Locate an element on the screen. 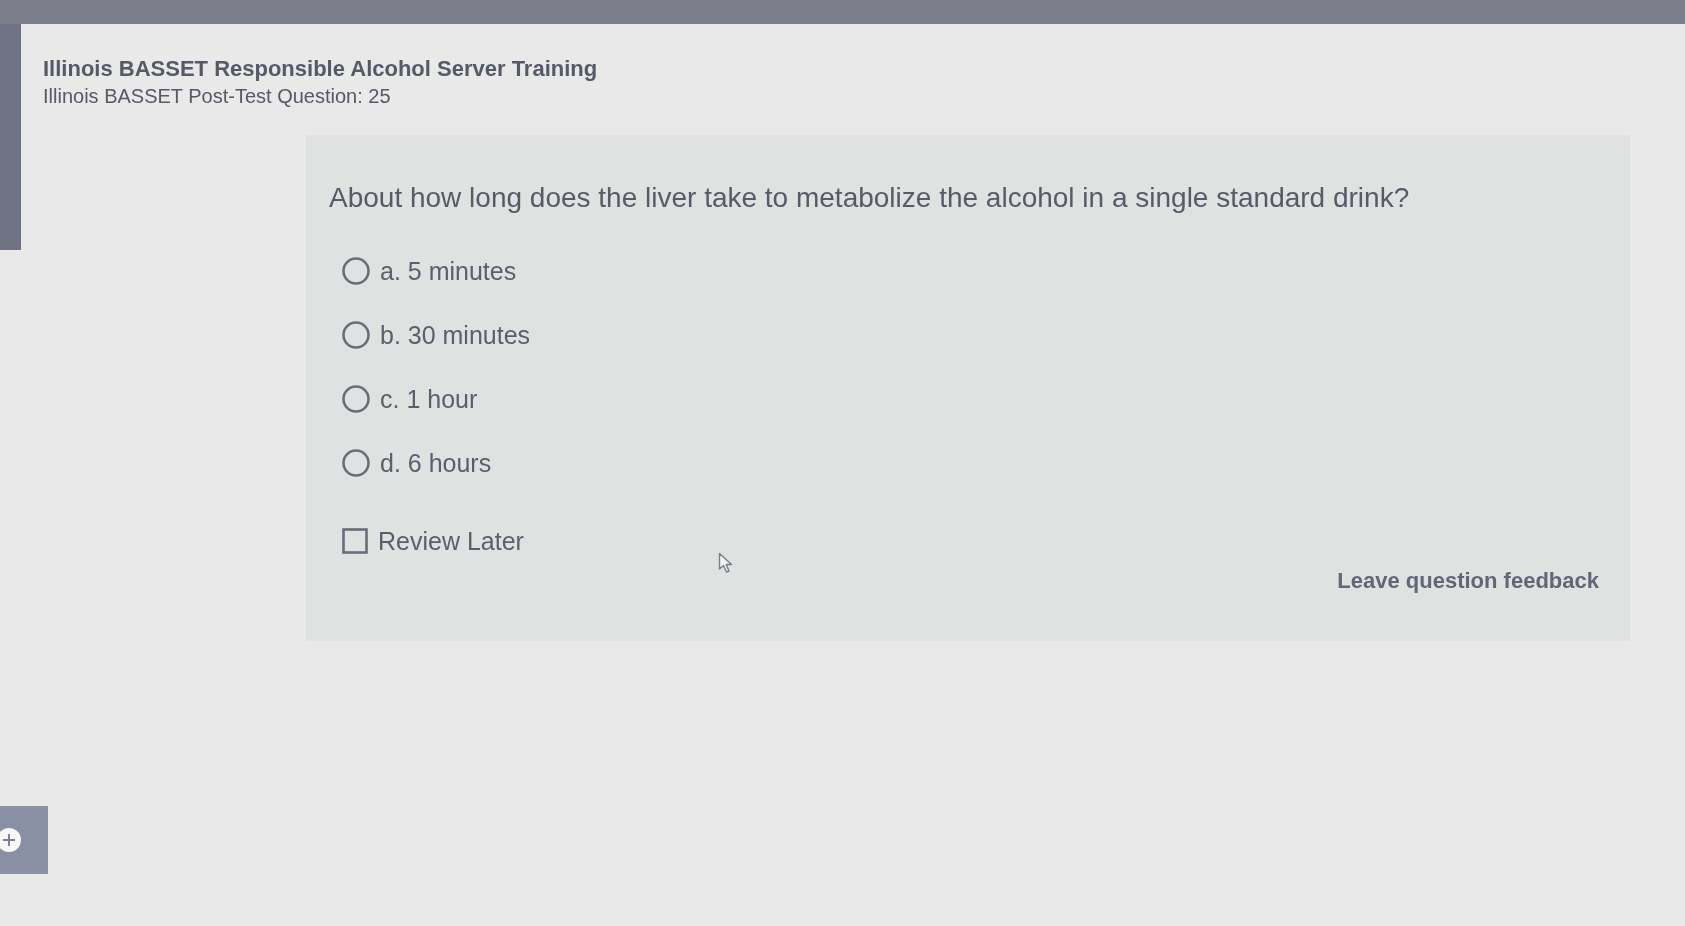 The width and height of the screenshot is (1685, 926). answer-option: b. 30 minutes is located at coordinates (436, 335).